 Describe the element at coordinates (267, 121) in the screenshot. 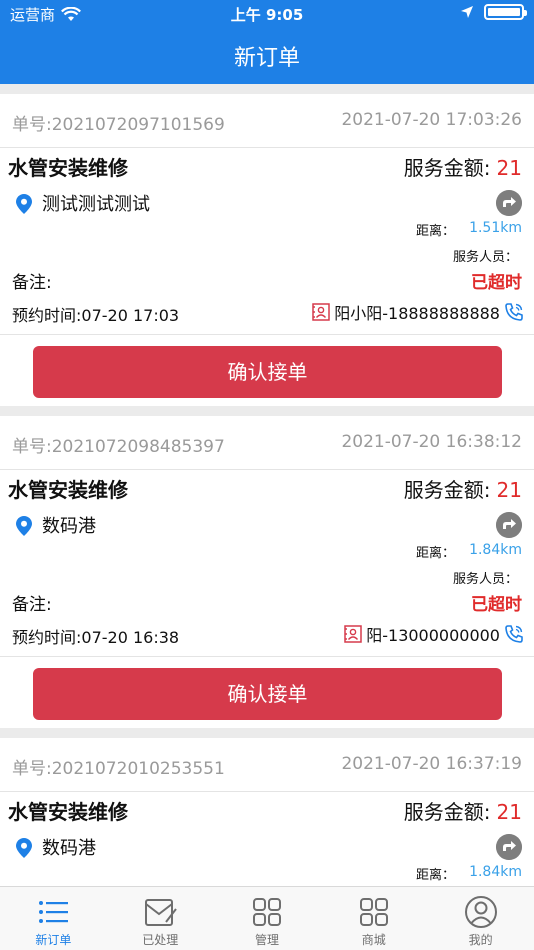

I see `order-header: 单号:2021072097101569 2021-07-20 17:03:26` at that location.